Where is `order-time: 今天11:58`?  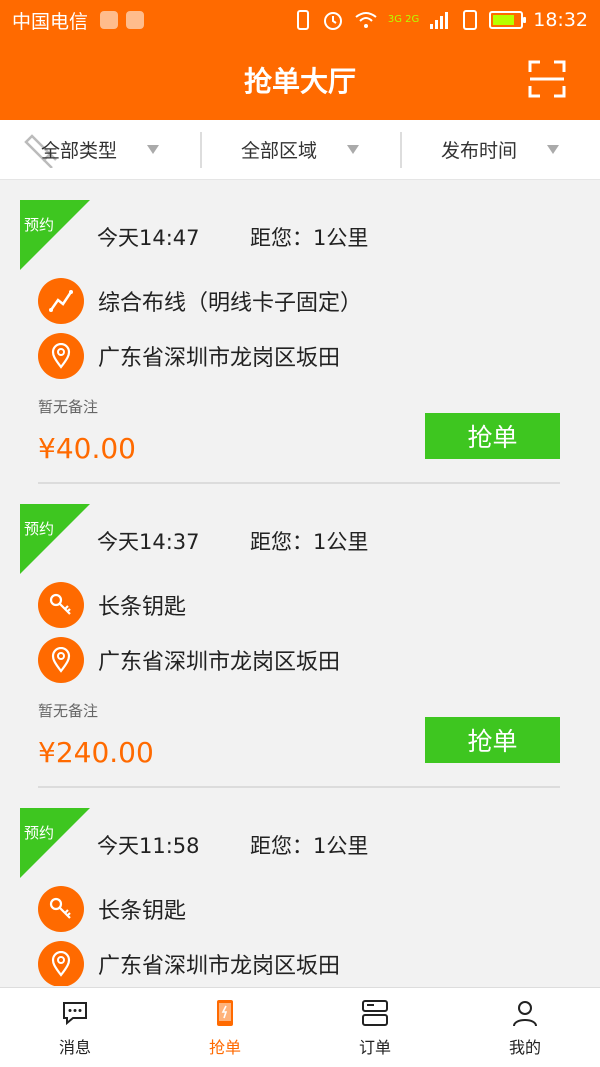
order-time: 今天11:58 is located at coordinates (148, 846).